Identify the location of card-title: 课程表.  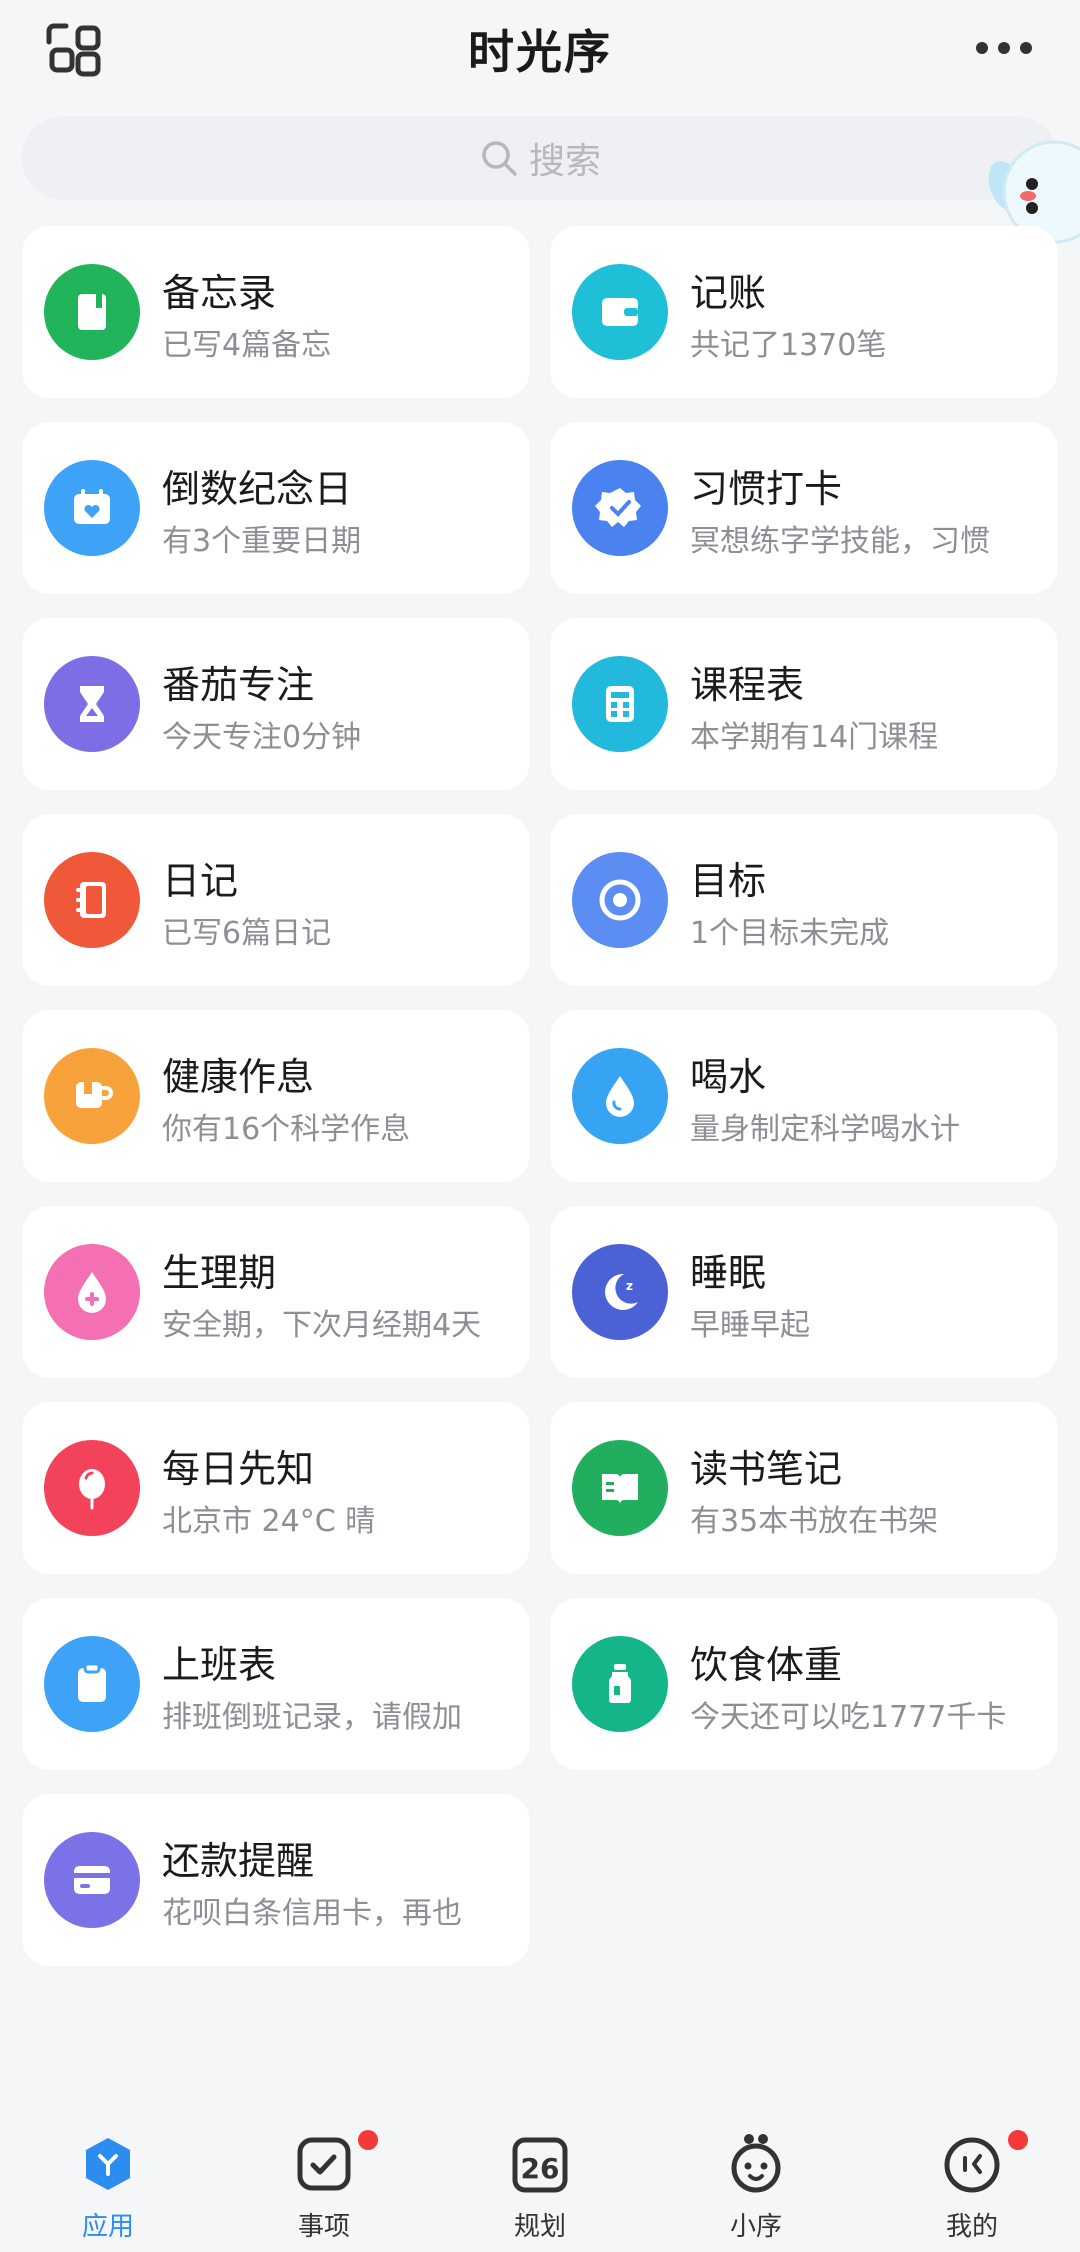
(747, 685).